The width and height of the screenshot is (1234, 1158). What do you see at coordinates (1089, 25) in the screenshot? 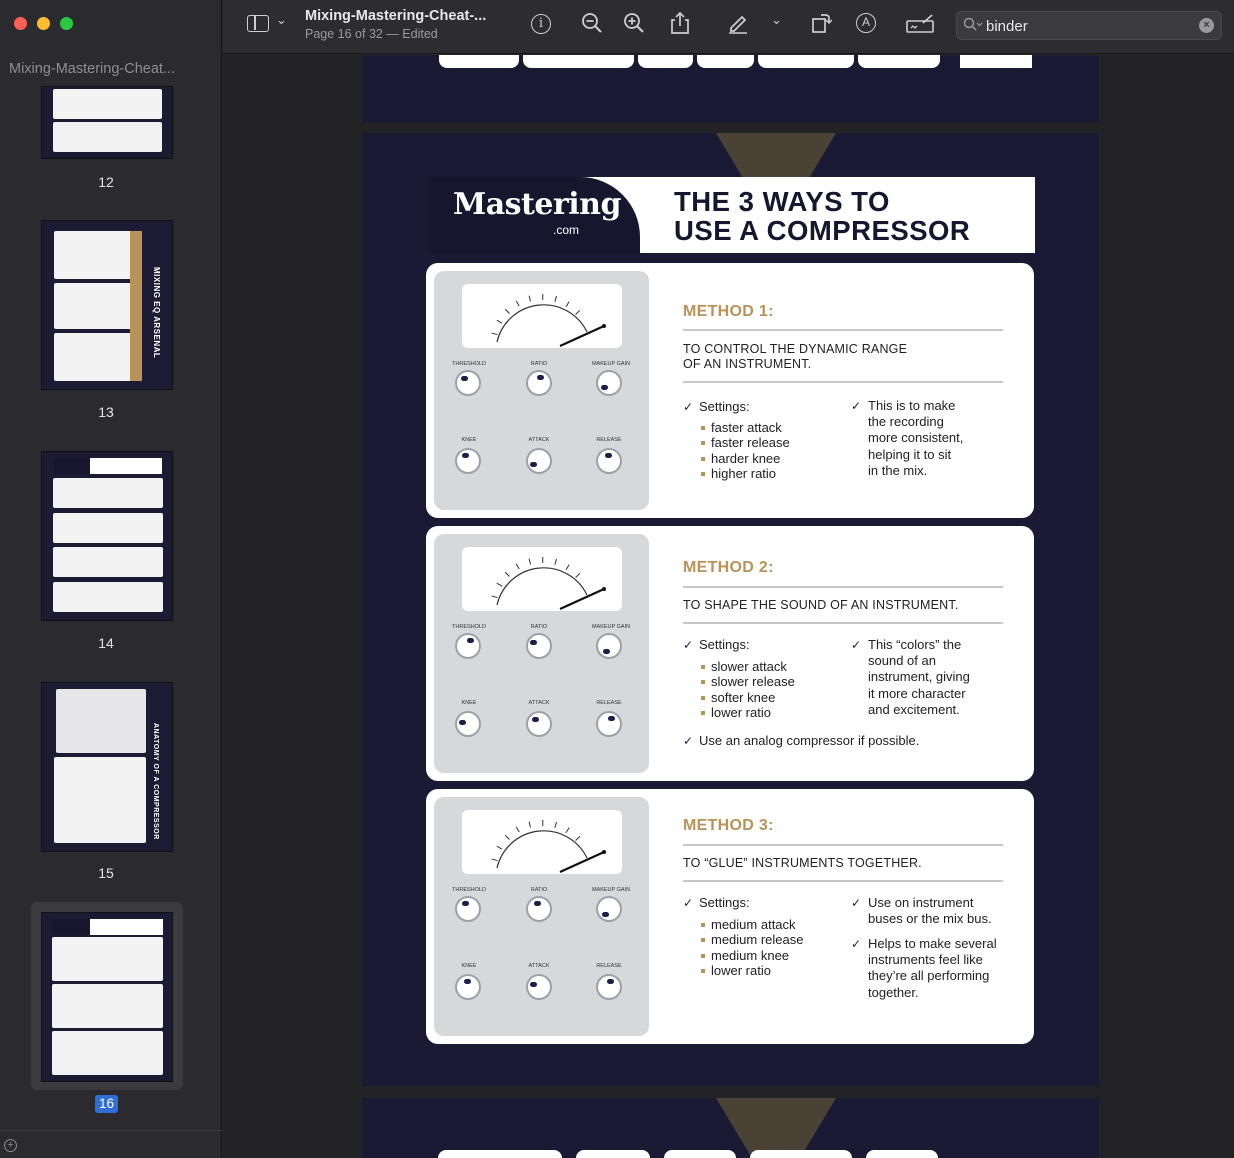
I see `search-field: binder ×` at bounding box center [1089, 25].